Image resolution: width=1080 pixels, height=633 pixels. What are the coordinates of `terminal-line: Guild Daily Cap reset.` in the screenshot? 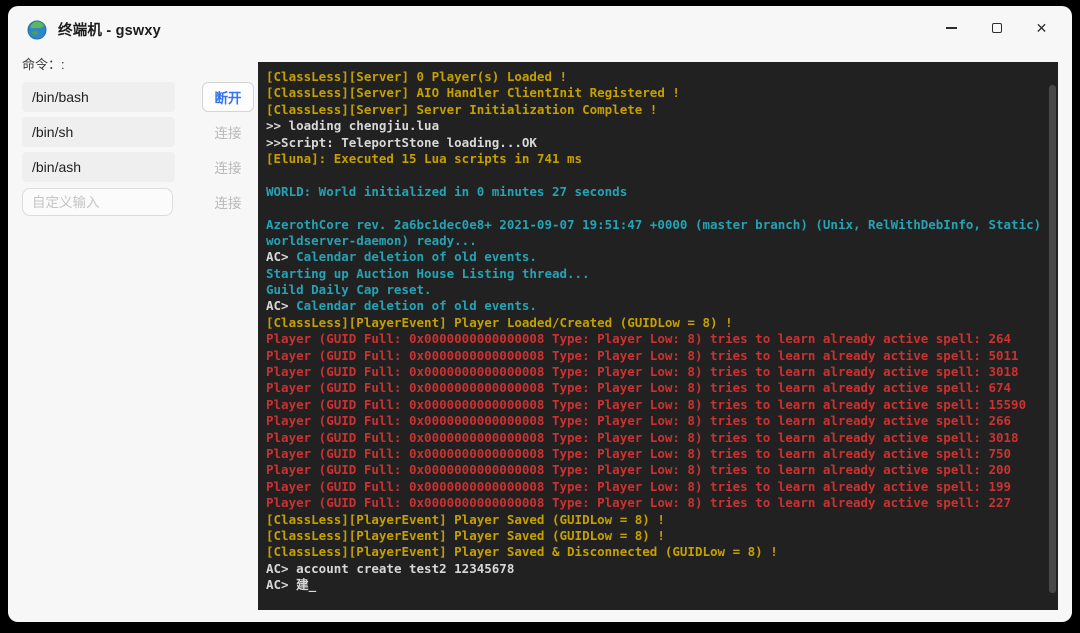 It's located at (349, 290).